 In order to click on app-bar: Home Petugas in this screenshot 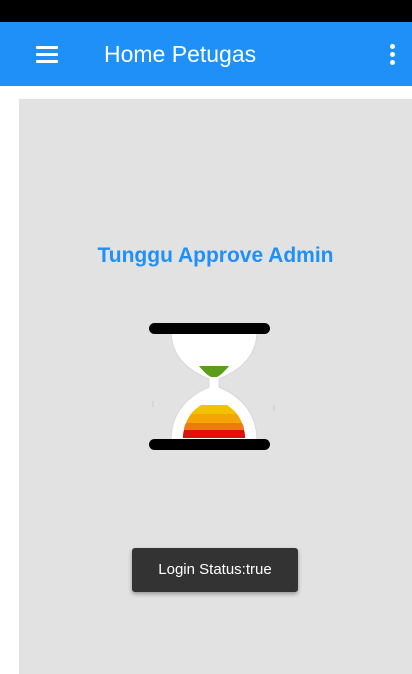, I will do `click(206, 54)`.